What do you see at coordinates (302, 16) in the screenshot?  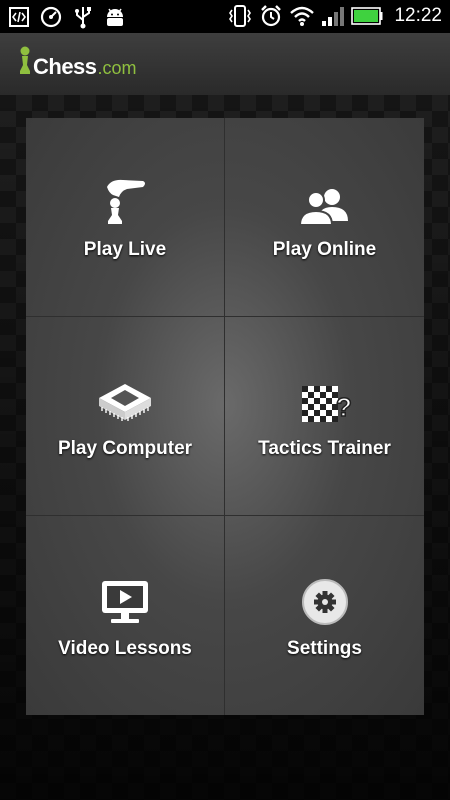 I see `wifi-icon` at bounding box center [302, 16].